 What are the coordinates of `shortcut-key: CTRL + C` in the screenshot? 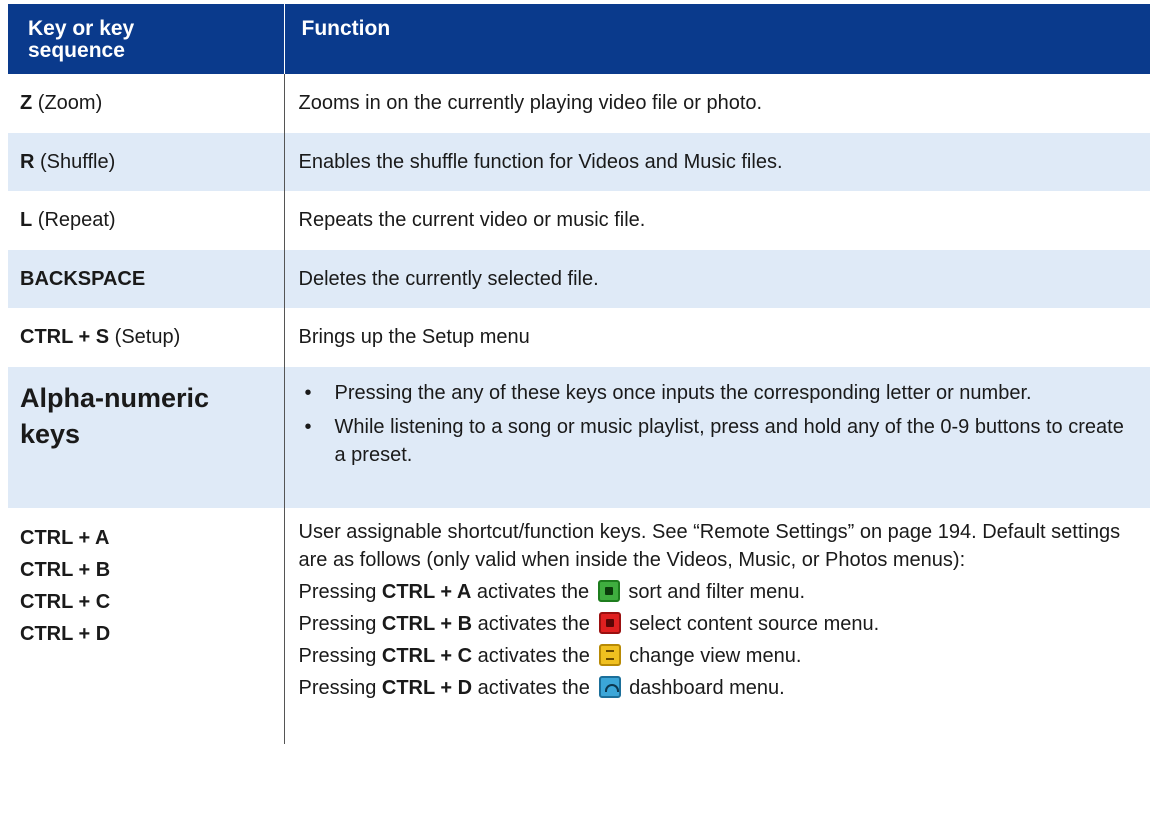 It's located at (427, 656).